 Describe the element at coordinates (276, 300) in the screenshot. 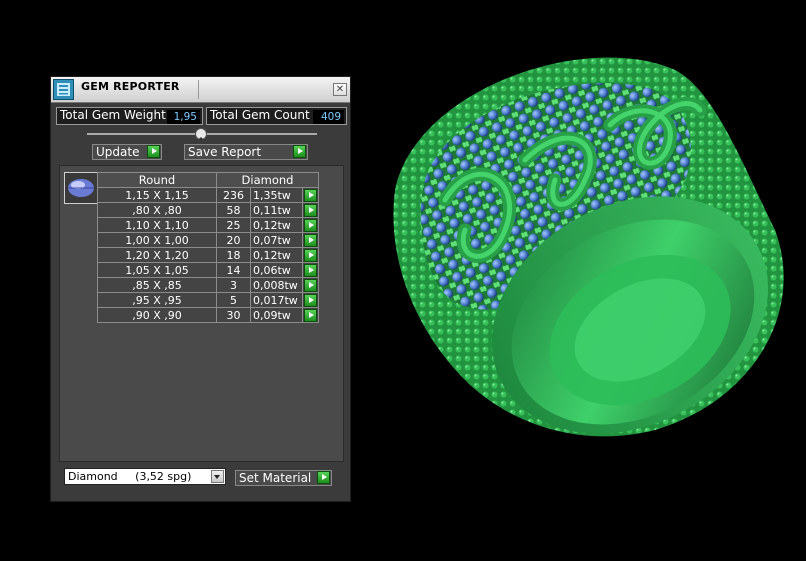

I see `gem-weight: 0,017tw` at that location.